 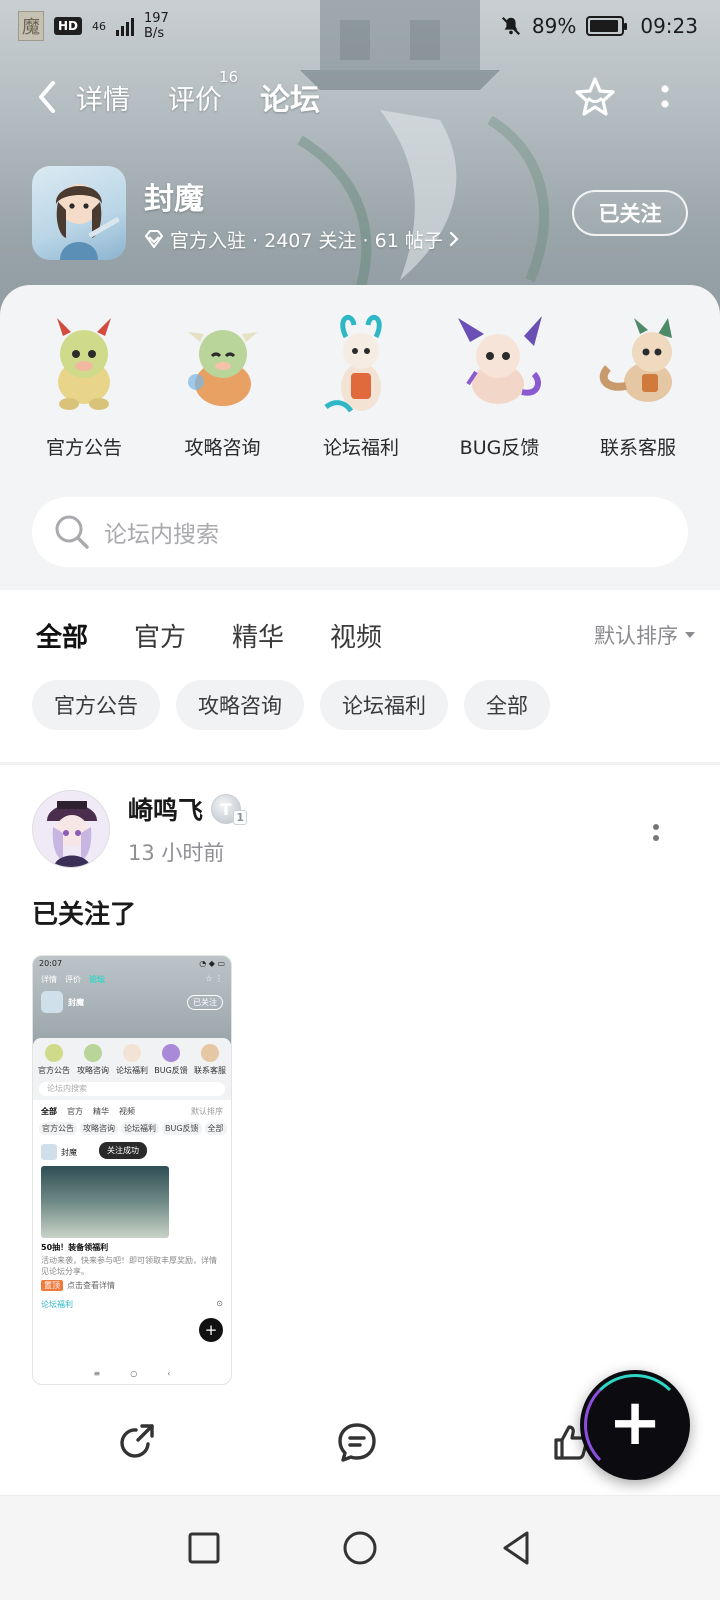 I want to click on more-menu-button, so click(x=665, y=97).